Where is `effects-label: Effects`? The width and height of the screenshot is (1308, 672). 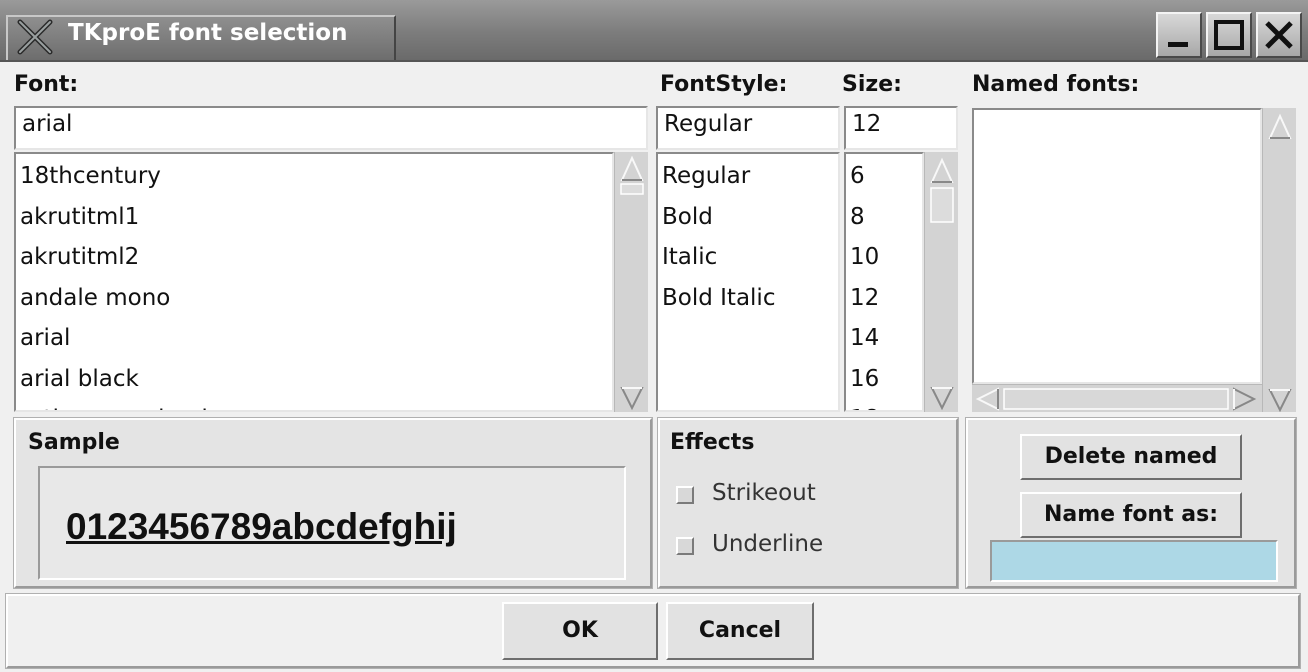
effects-label: Effects is located at coordinates (712, 442).